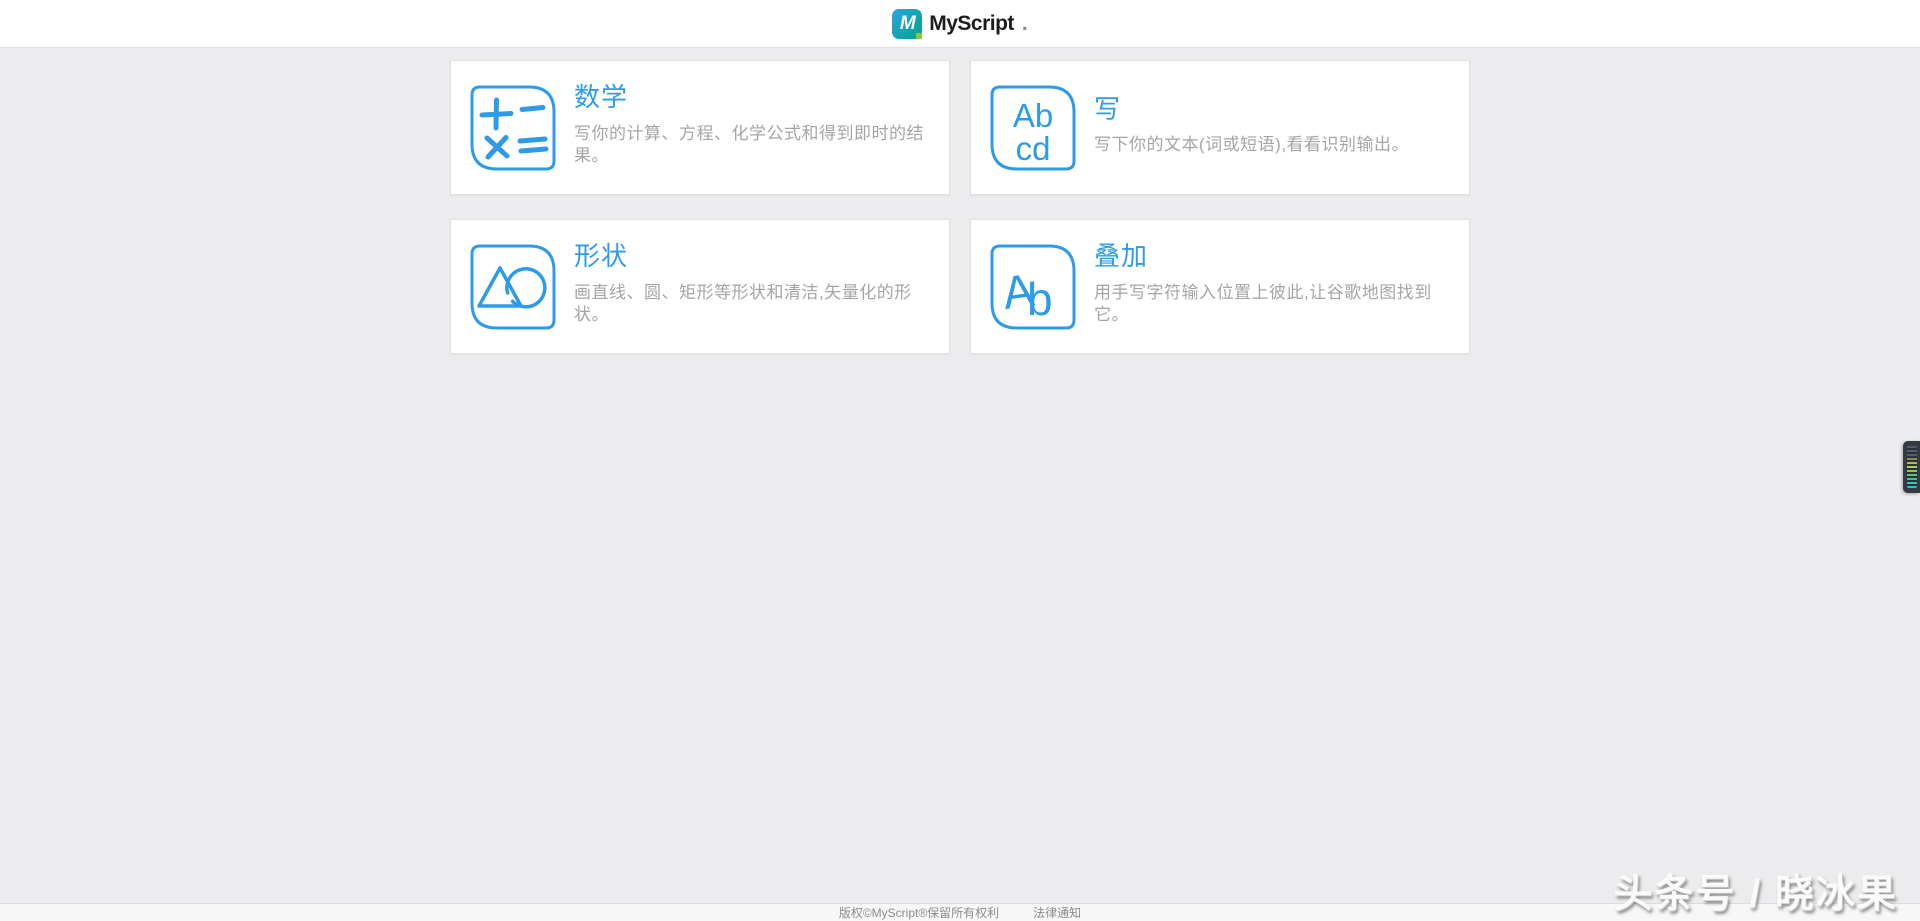 The height and width of the screenshot is (921, 1920). What do you see at coordinates (1252, 127) in the screenshot?
I see `card-write-body: 写 写下你的文本(词或短语),看看识别输出。` at bounding box center [1252, 127].